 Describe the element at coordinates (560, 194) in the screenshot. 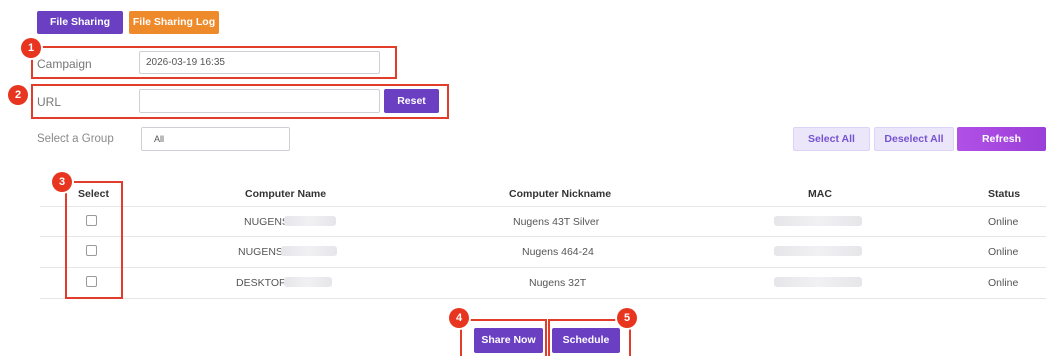

I see `header-computer-nickname: Computer Nickname` at that location.